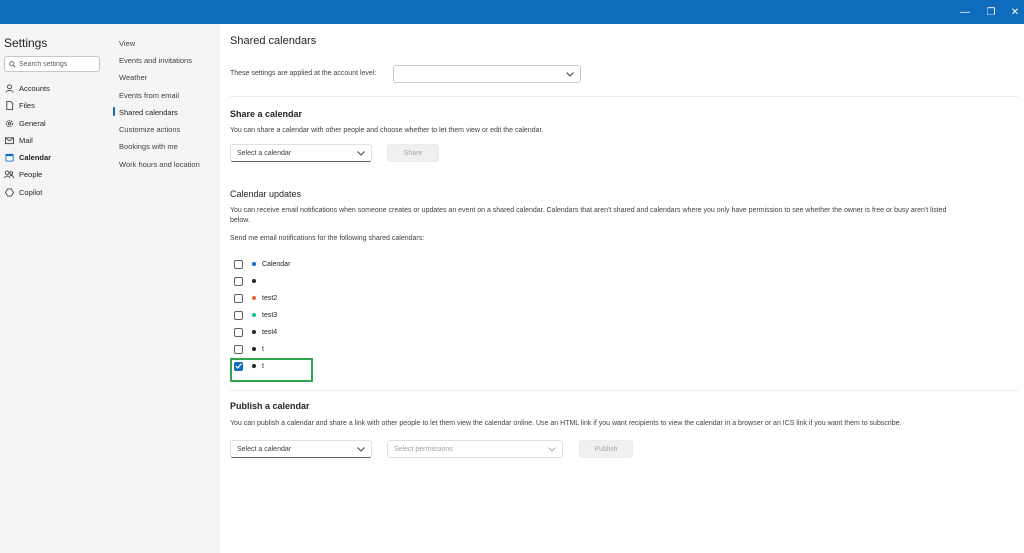 The width and height of the screenshot is (1024, 553). Describe the element at coordinates (487, 74) in the screenshot. I see `account-select` at that location.